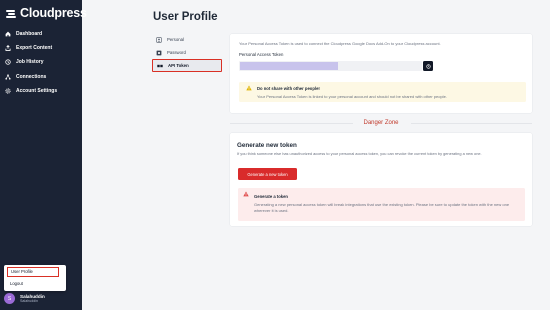 This screenshot has width=550, height=310. What do you see at coordinates (160, 66) in the screenshot?
I see `key-icon` at bounding box center [160, 66].